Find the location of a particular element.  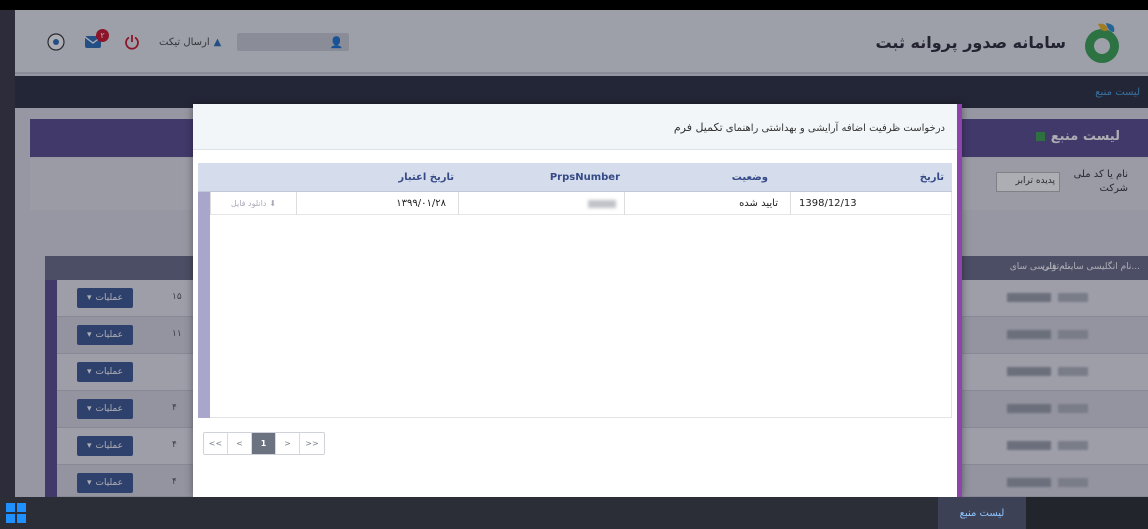

download-link: دانلود فایل ⬇ is located at coordinates (253, 203).